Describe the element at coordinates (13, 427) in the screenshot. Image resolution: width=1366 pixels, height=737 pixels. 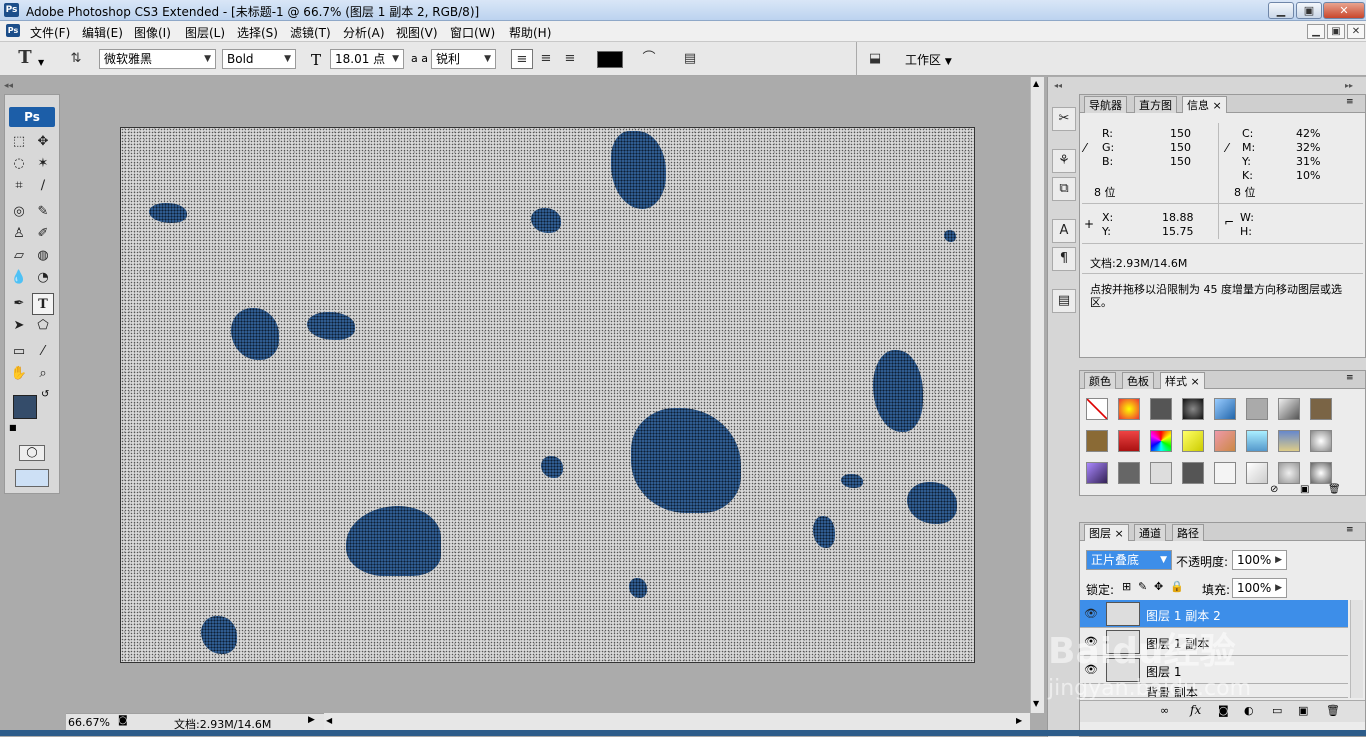
I see `default-colors-icon: ■` at that location.